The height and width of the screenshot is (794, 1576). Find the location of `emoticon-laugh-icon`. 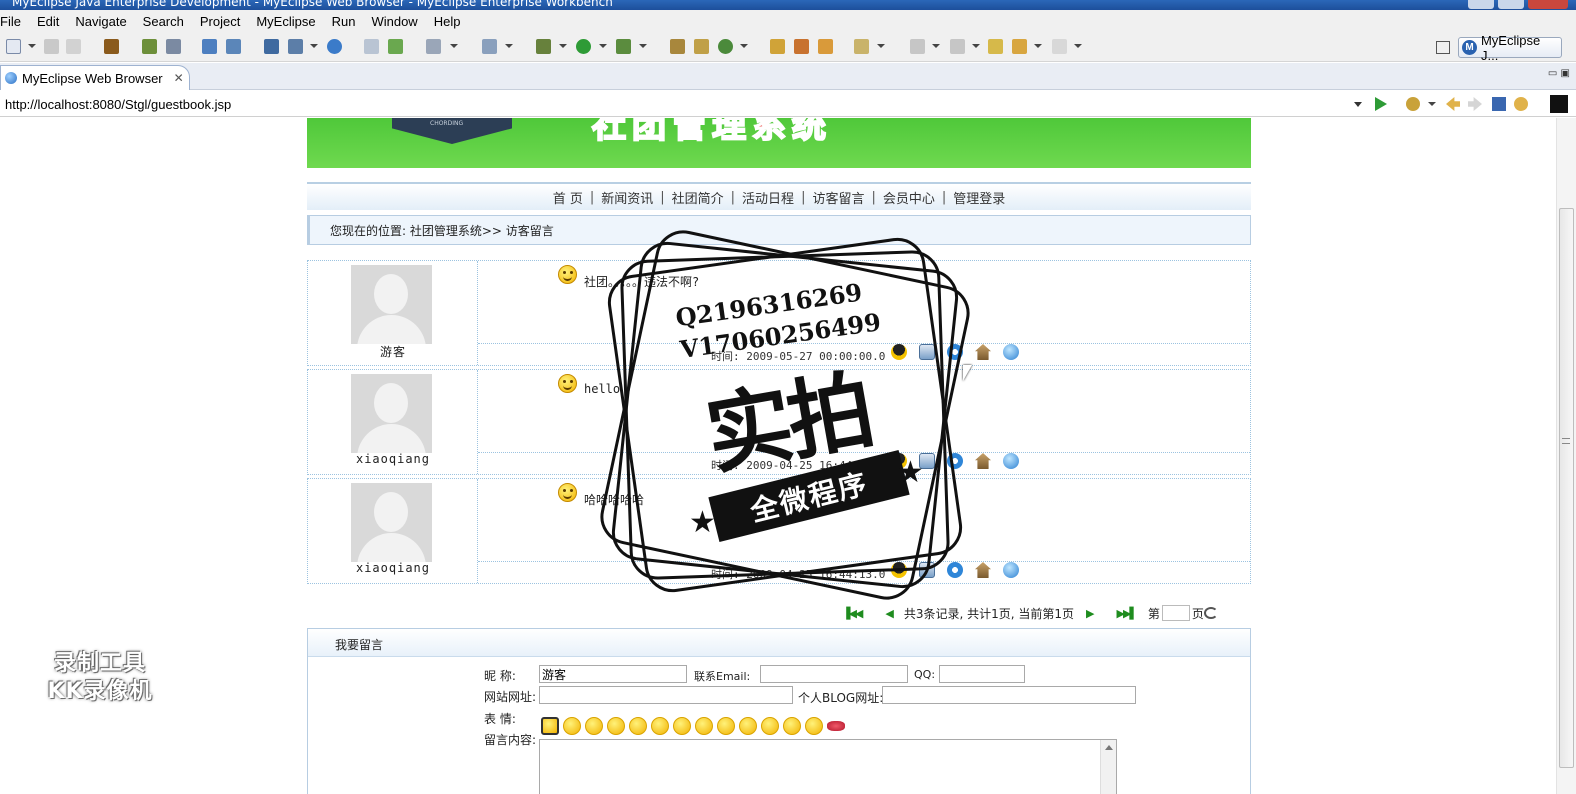

emoticon-laugh-icon is located at coordinates (704, 726).